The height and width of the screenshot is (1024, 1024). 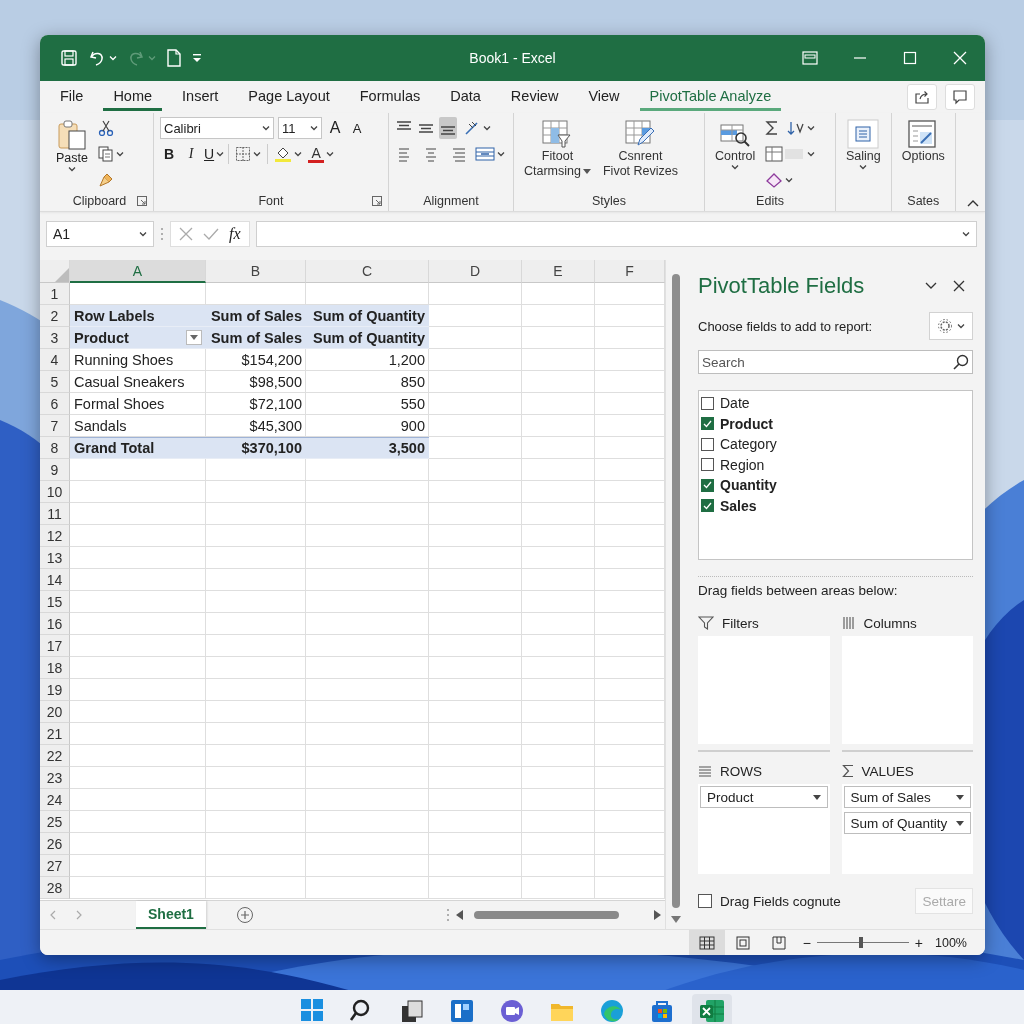 What do you see at coordinates (764, 797) in the screenshot?
I see `area-field-button: Product` at bounding box center [764, 797].